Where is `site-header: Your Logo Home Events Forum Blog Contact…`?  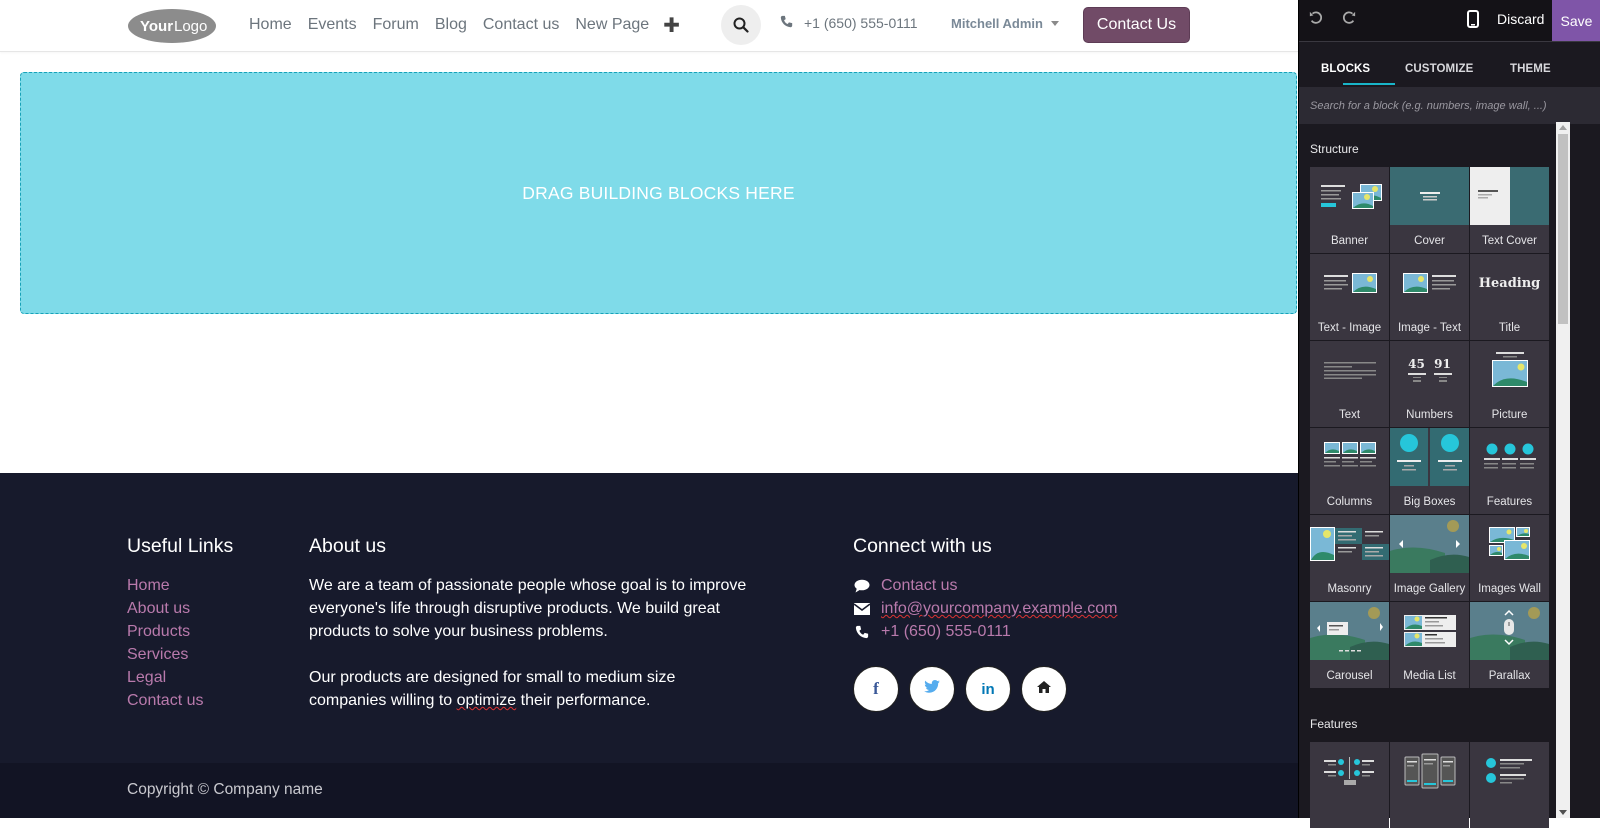
site-header: Your Logo Home Events Forum Blog Contact… is located at coordinates (649, 26).